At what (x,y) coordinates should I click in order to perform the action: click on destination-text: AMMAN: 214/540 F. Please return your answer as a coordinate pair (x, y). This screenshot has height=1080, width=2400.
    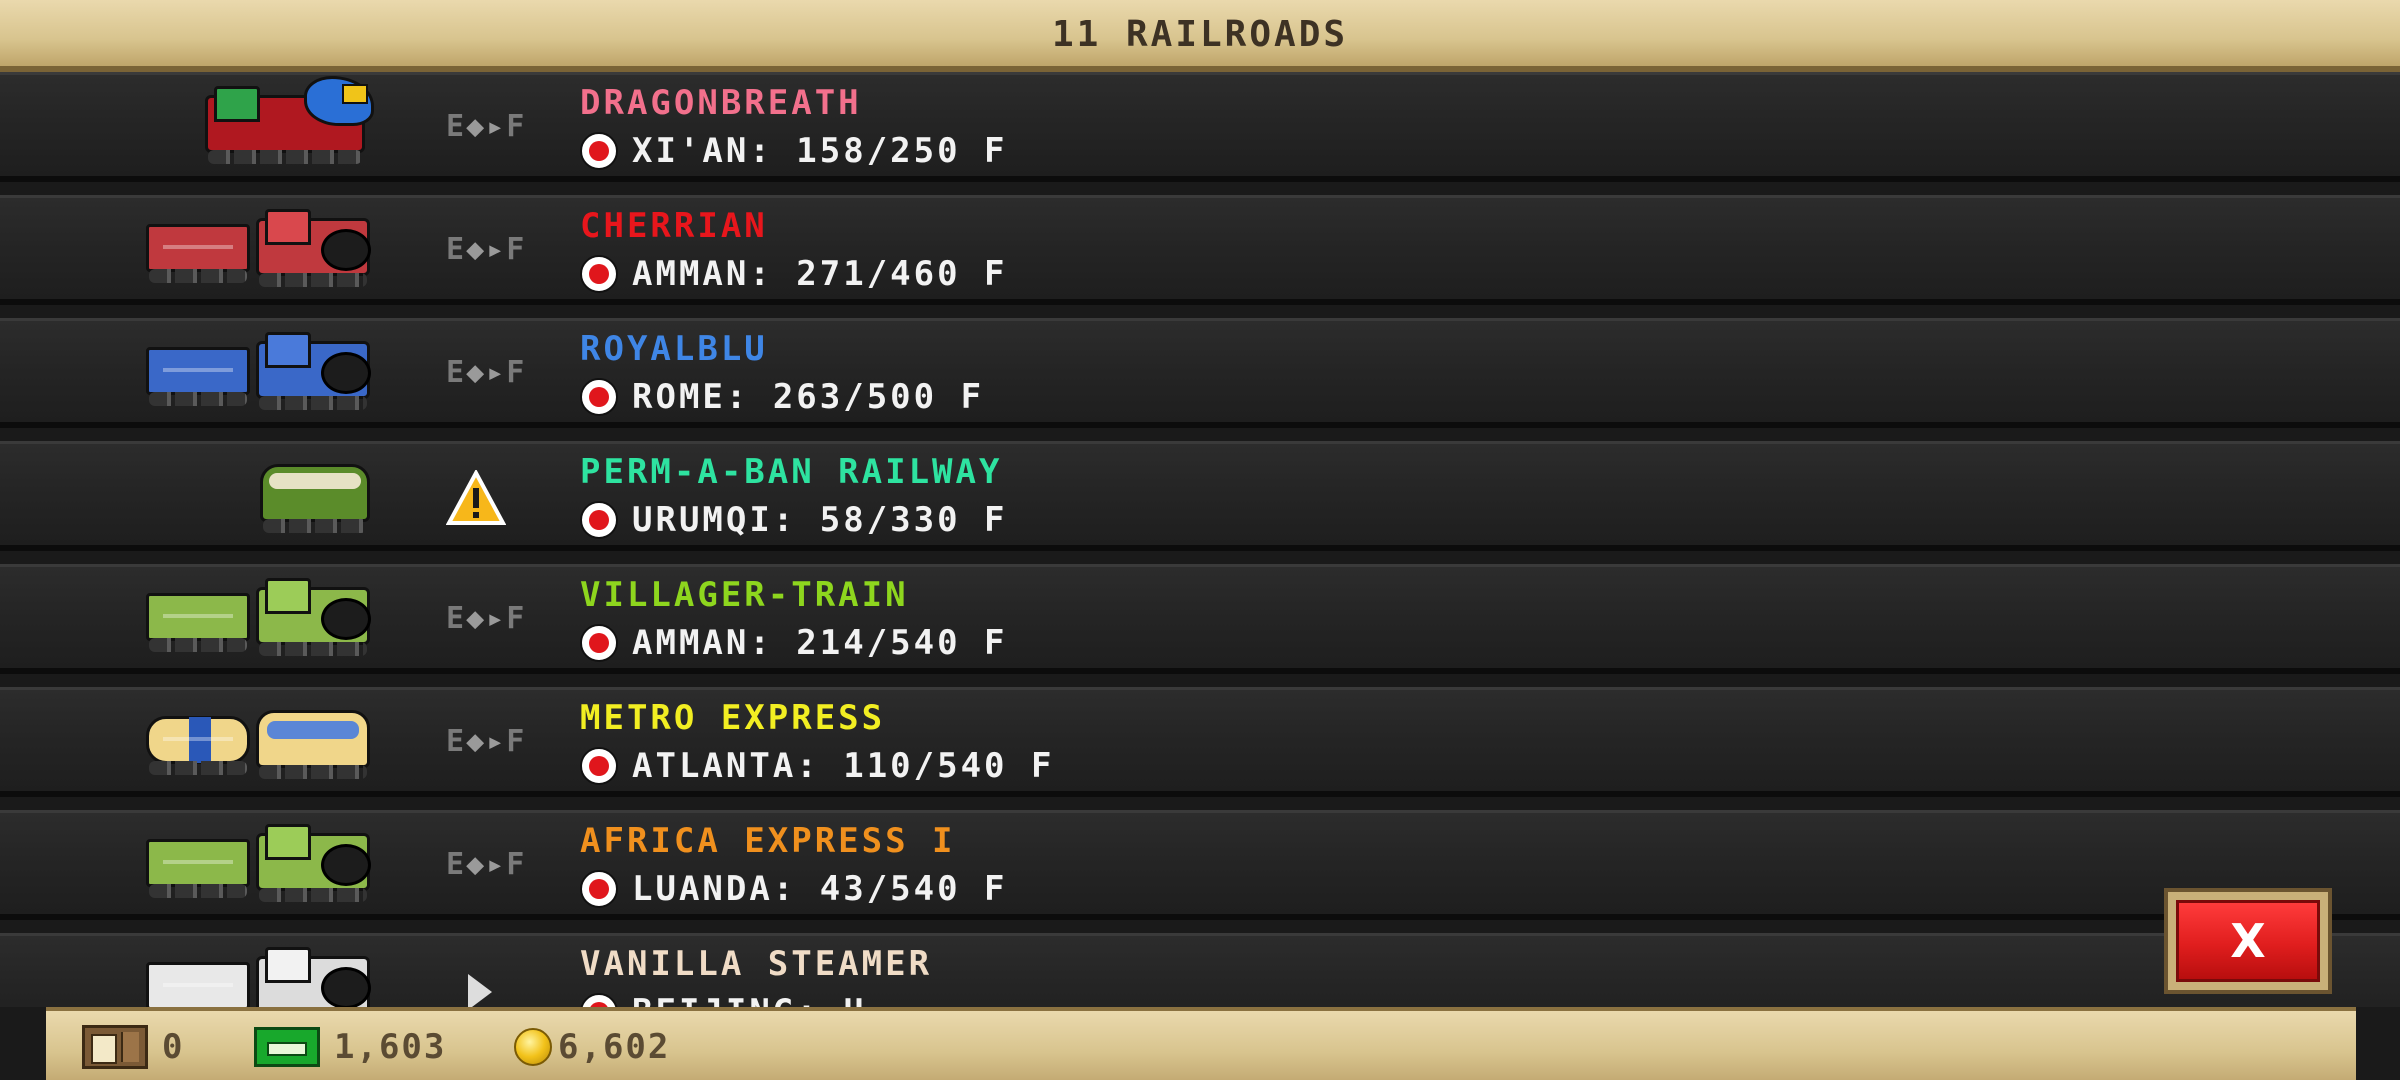
    Looking at the image, I should click on (820, 643).